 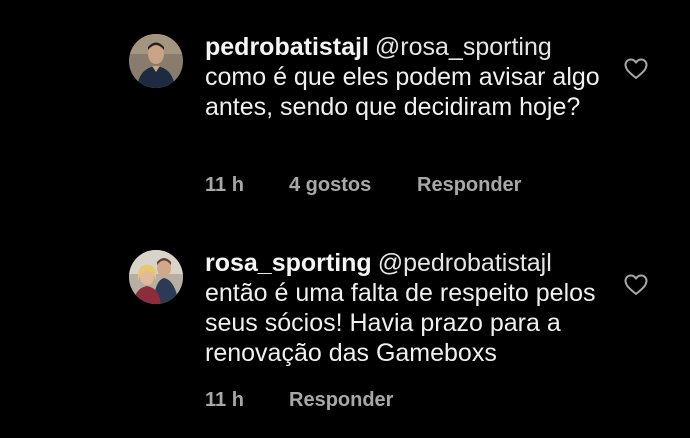 I want to click on comment-username: rosa_sporting, so click(x=288, y=263).